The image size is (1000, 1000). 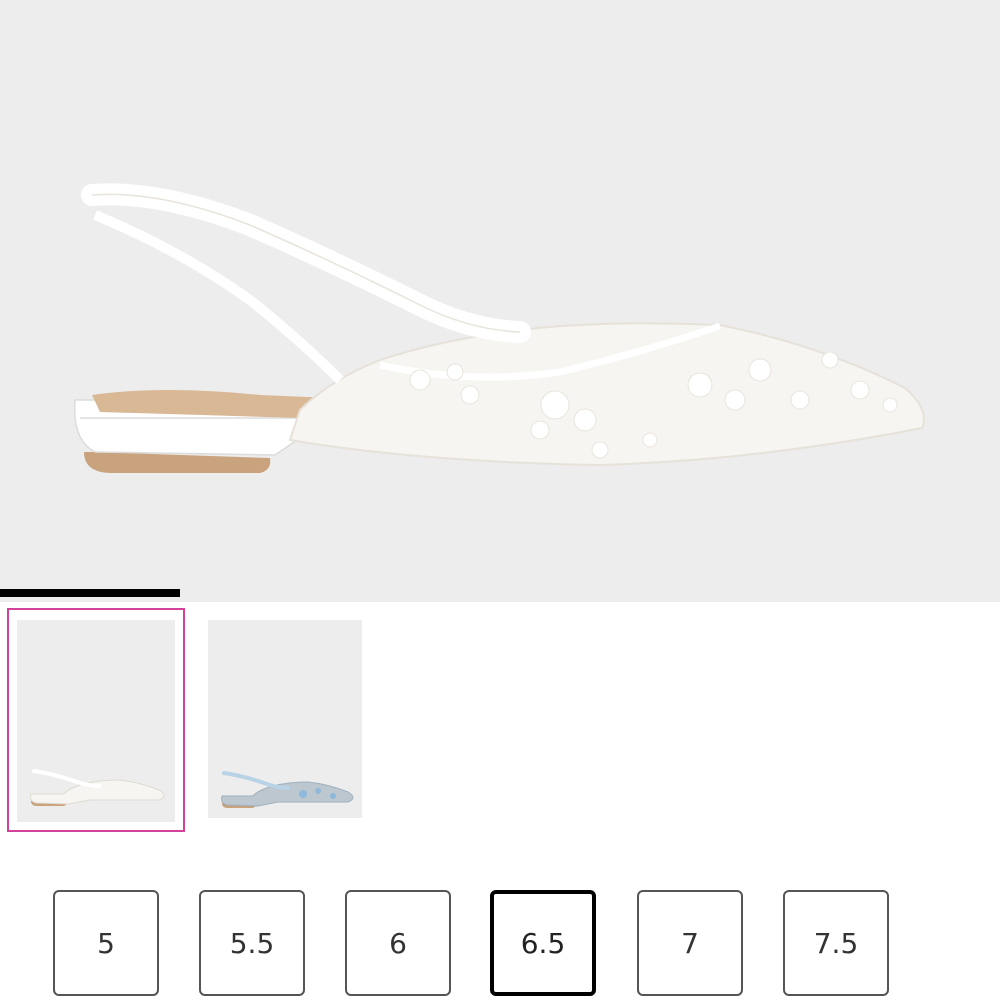 I want to click on size-label: 6.5, so click(x=543, y=943).